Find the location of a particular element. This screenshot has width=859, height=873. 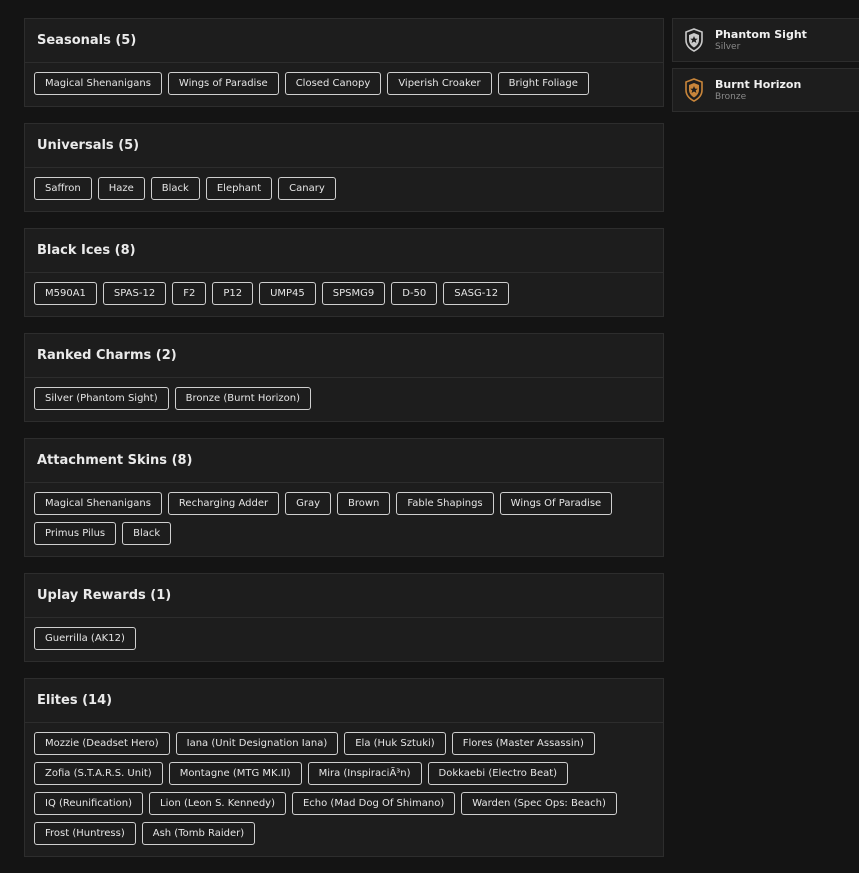

item-tag: Primus Pilus is located at coordinates (75, 533).